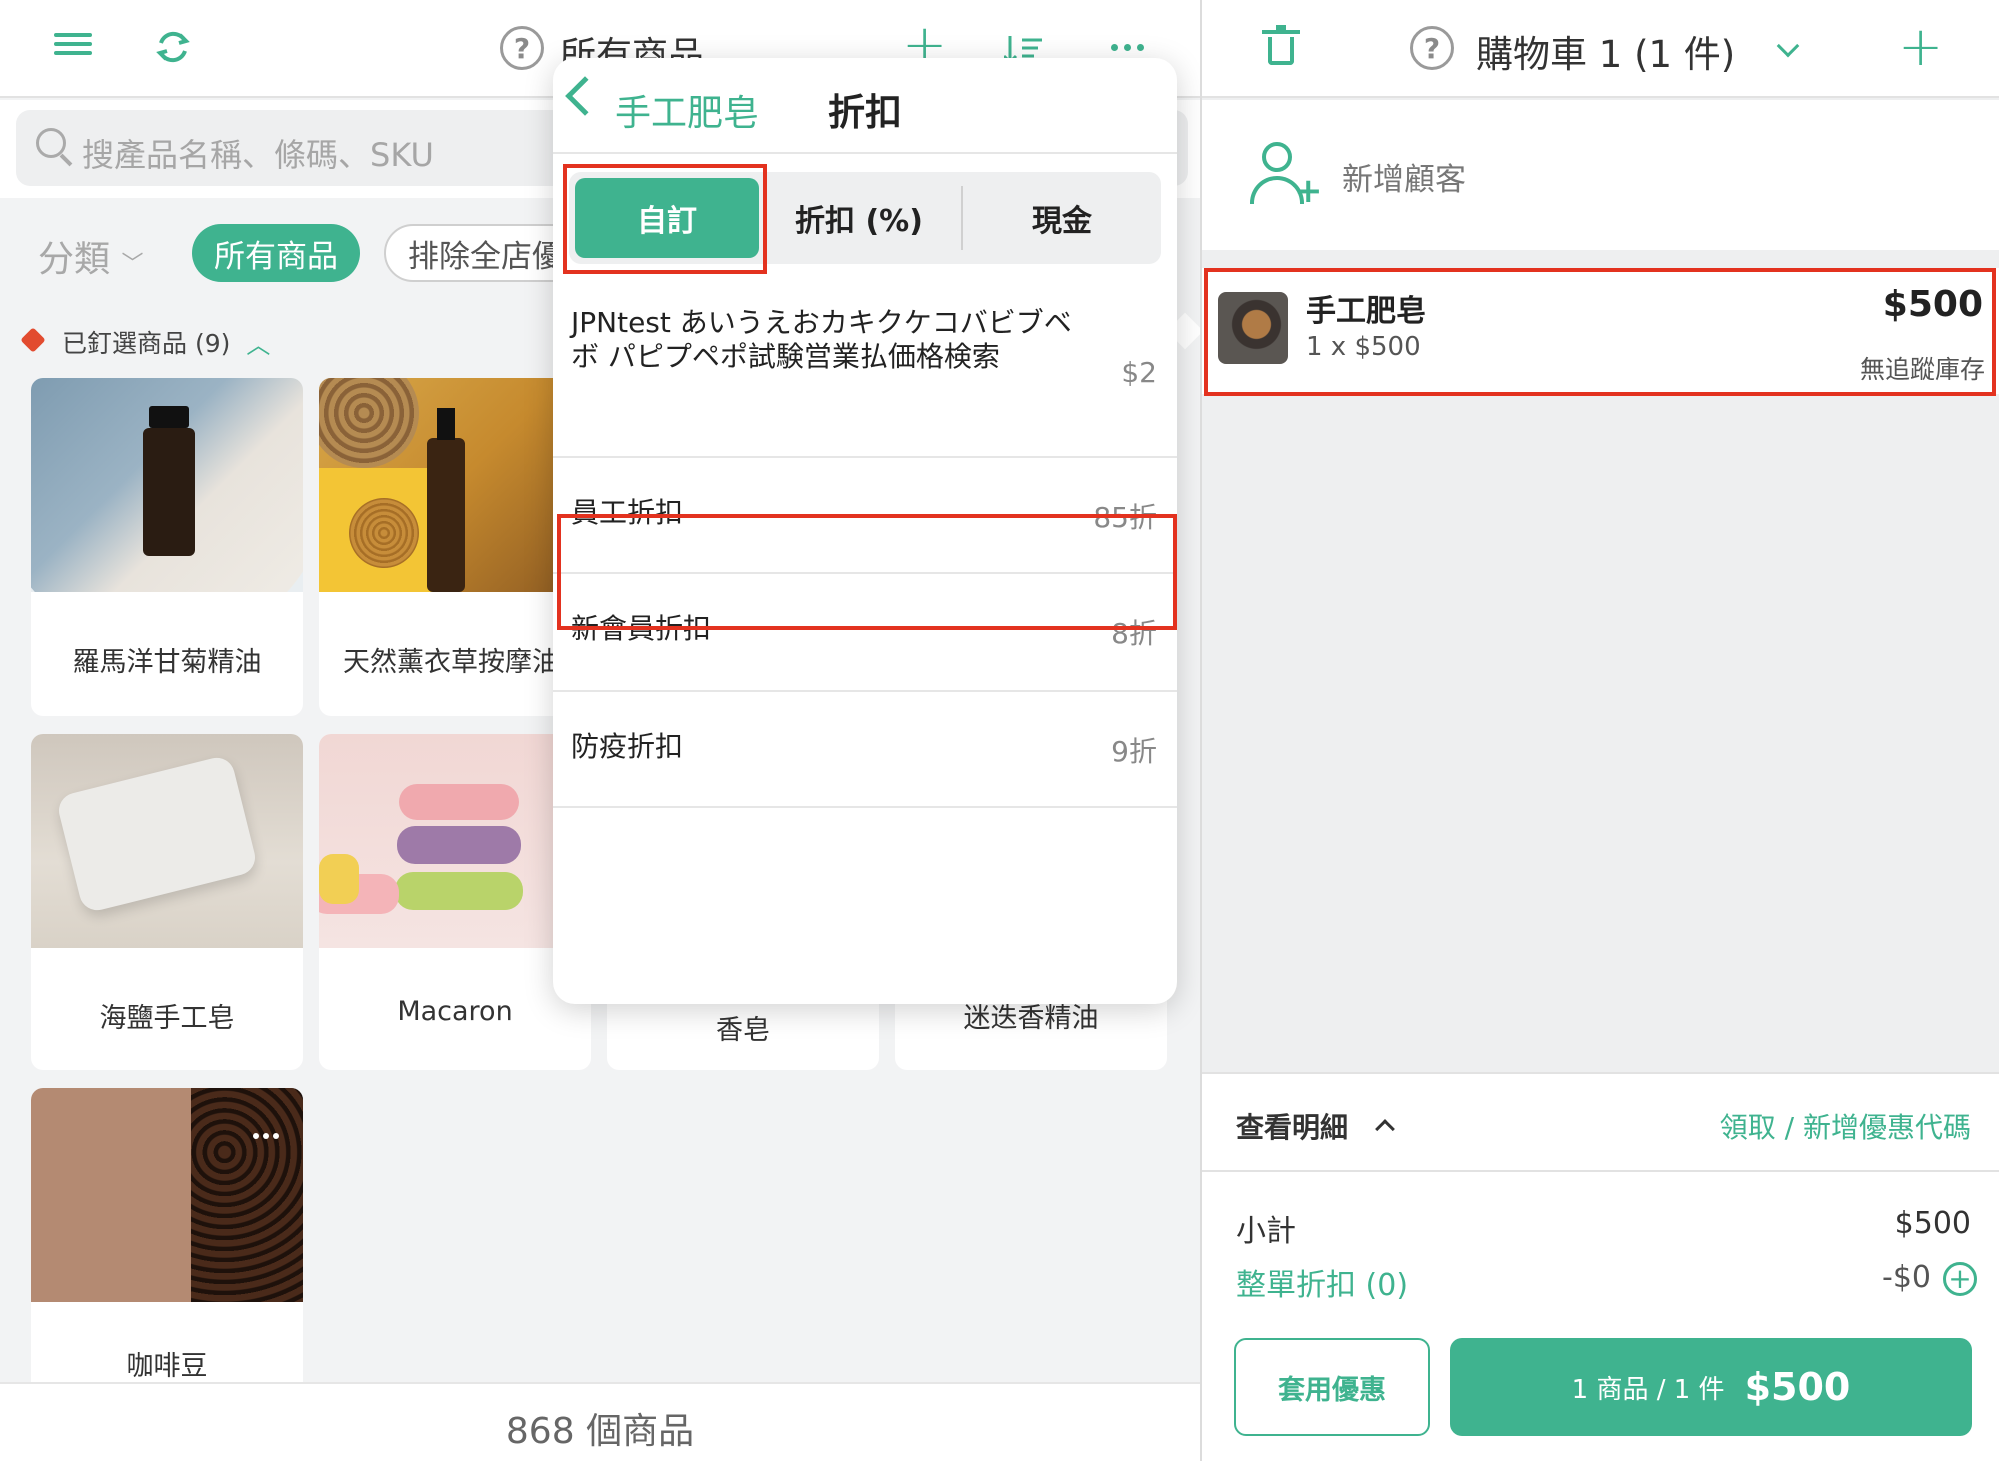  I want to click on discount-item-staff: 員工折扣 85折, so click(865, 516).